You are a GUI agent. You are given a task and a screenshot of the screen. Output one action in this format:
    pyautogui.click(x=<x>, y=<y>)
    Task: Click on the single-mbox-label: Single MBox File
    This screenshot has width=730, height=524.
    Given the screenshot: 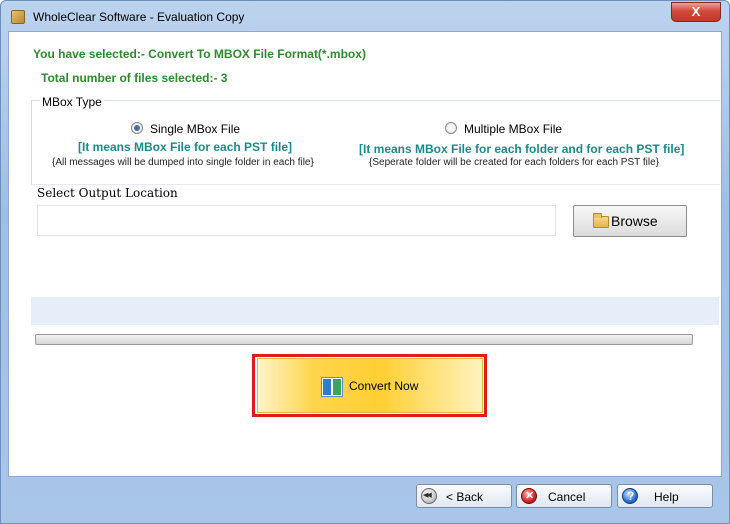 What is the action you would take?
    pyautogui.click(x=195, y=129)
    